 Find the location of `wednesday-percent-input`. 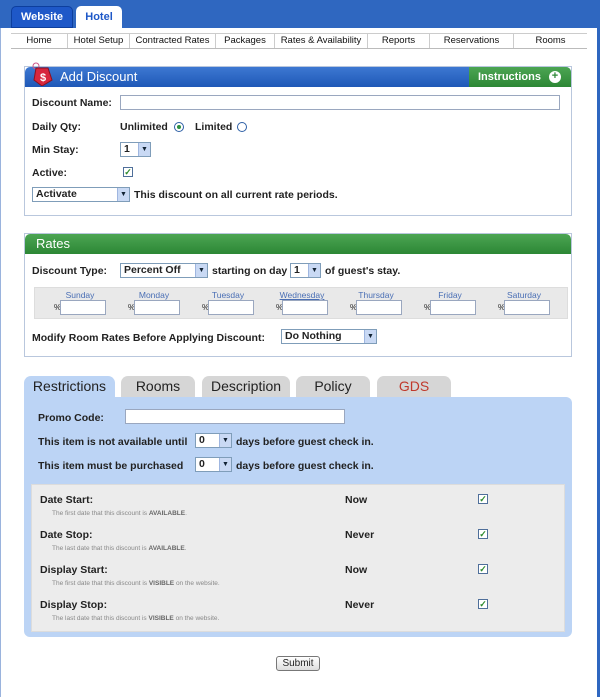

wednesday-percent-input is located at coordinates (305, 307).